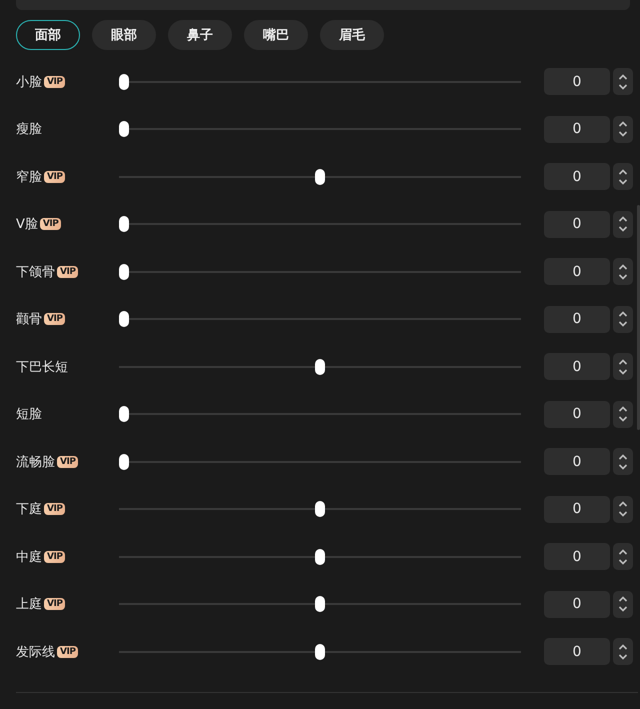  Describe the element at coordinates (29, 82) in the screenshot. I see `slider-label: 小脸` at that location.